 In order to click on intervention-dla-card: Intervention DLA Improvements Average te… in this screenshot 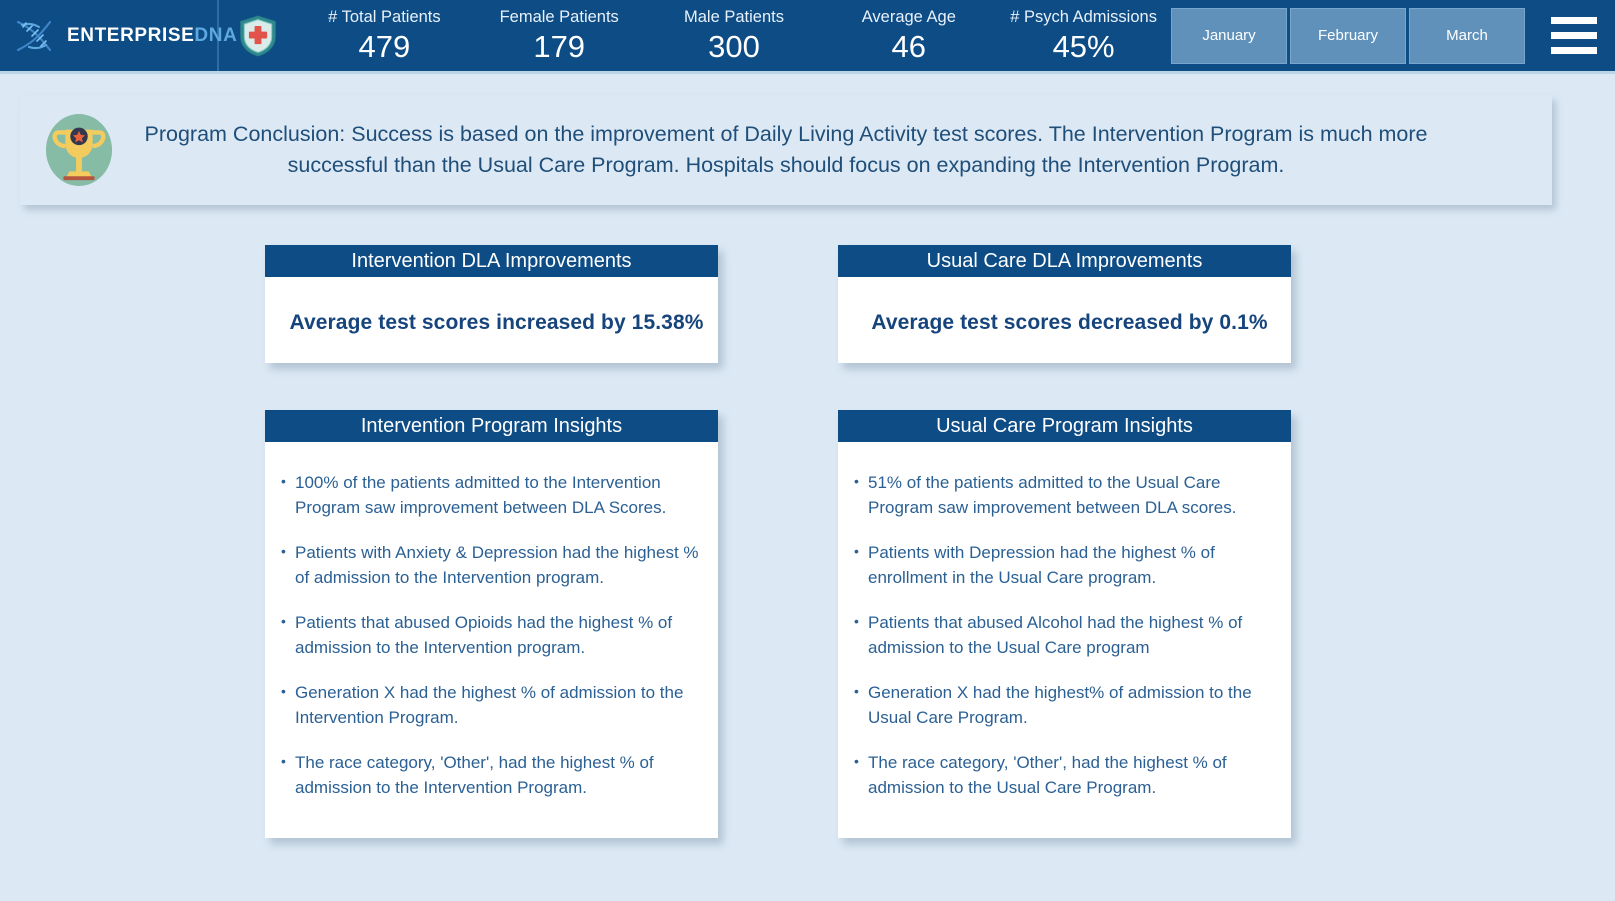, I will do `click(491, 304)`.